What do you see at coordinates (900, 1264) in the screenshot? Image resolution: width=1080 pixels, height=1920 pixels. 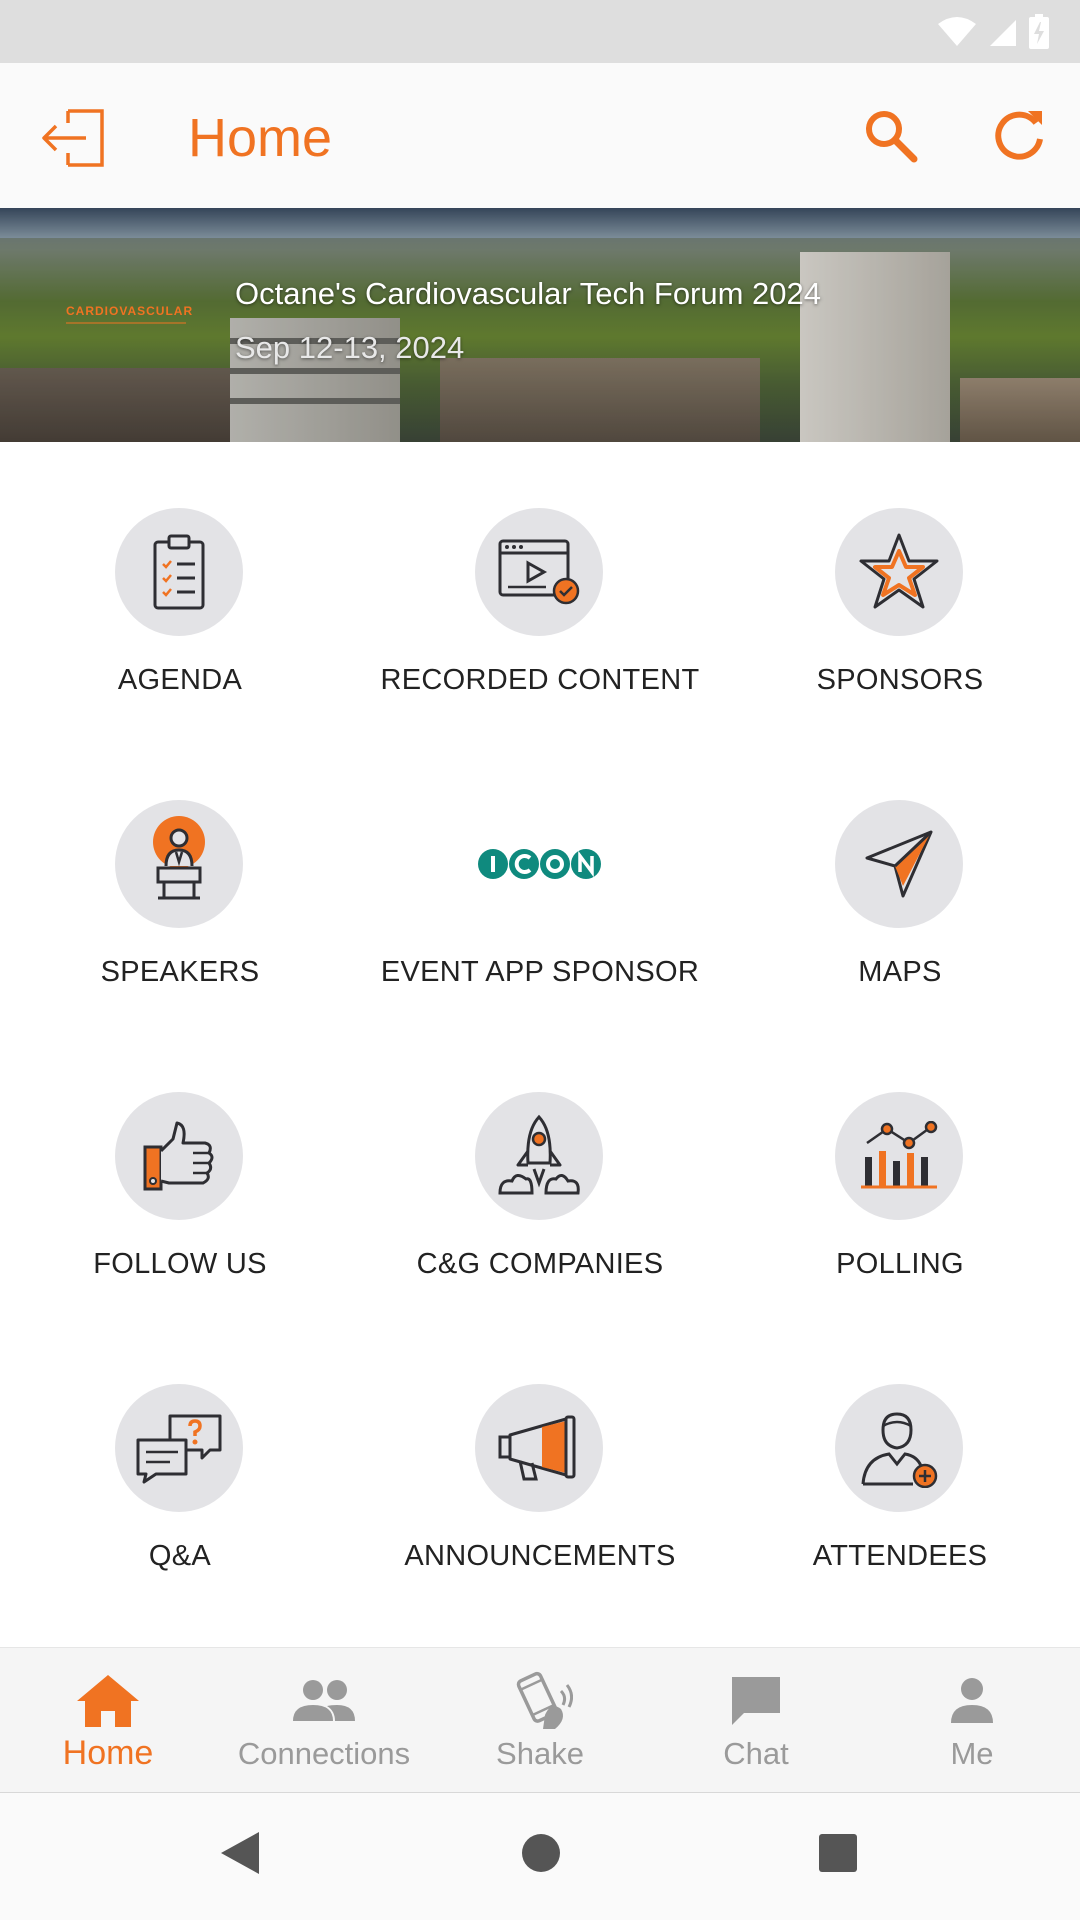 I see `tile-label: POLLING` at bounding box center [900, 1264].